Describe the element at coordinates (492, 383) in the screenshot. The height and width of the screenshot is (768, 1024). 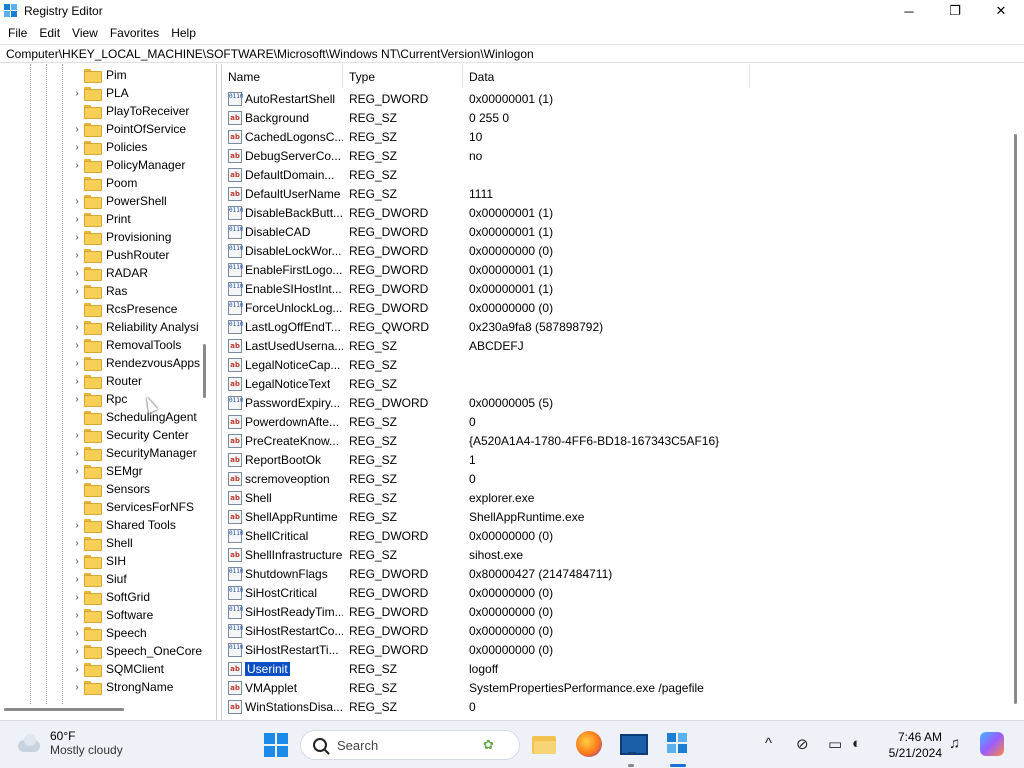
I see `value-row: ab LegalNoticeText REG_SZ` at that location.